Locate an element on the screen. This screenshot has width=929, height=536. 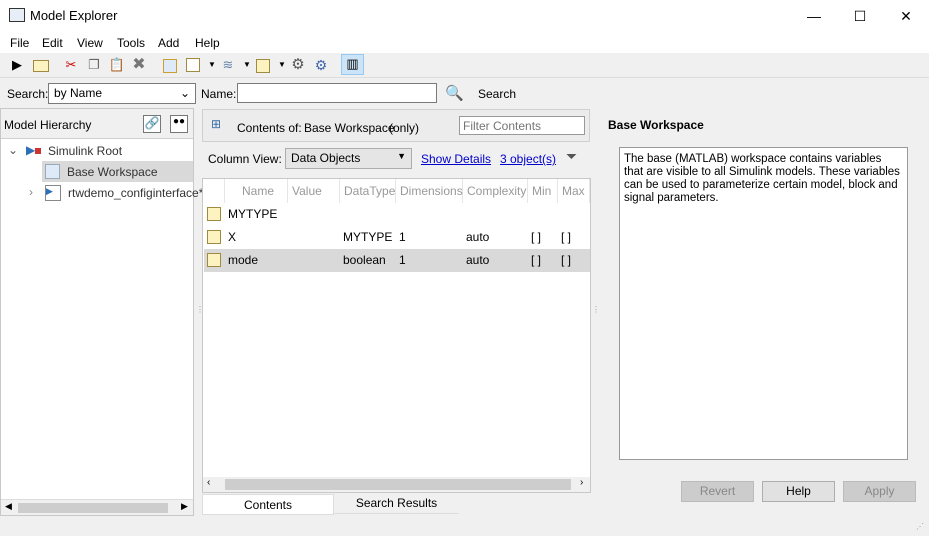
tree-item-base-workspace: Base Workspace is located at coordinates (117, 171).